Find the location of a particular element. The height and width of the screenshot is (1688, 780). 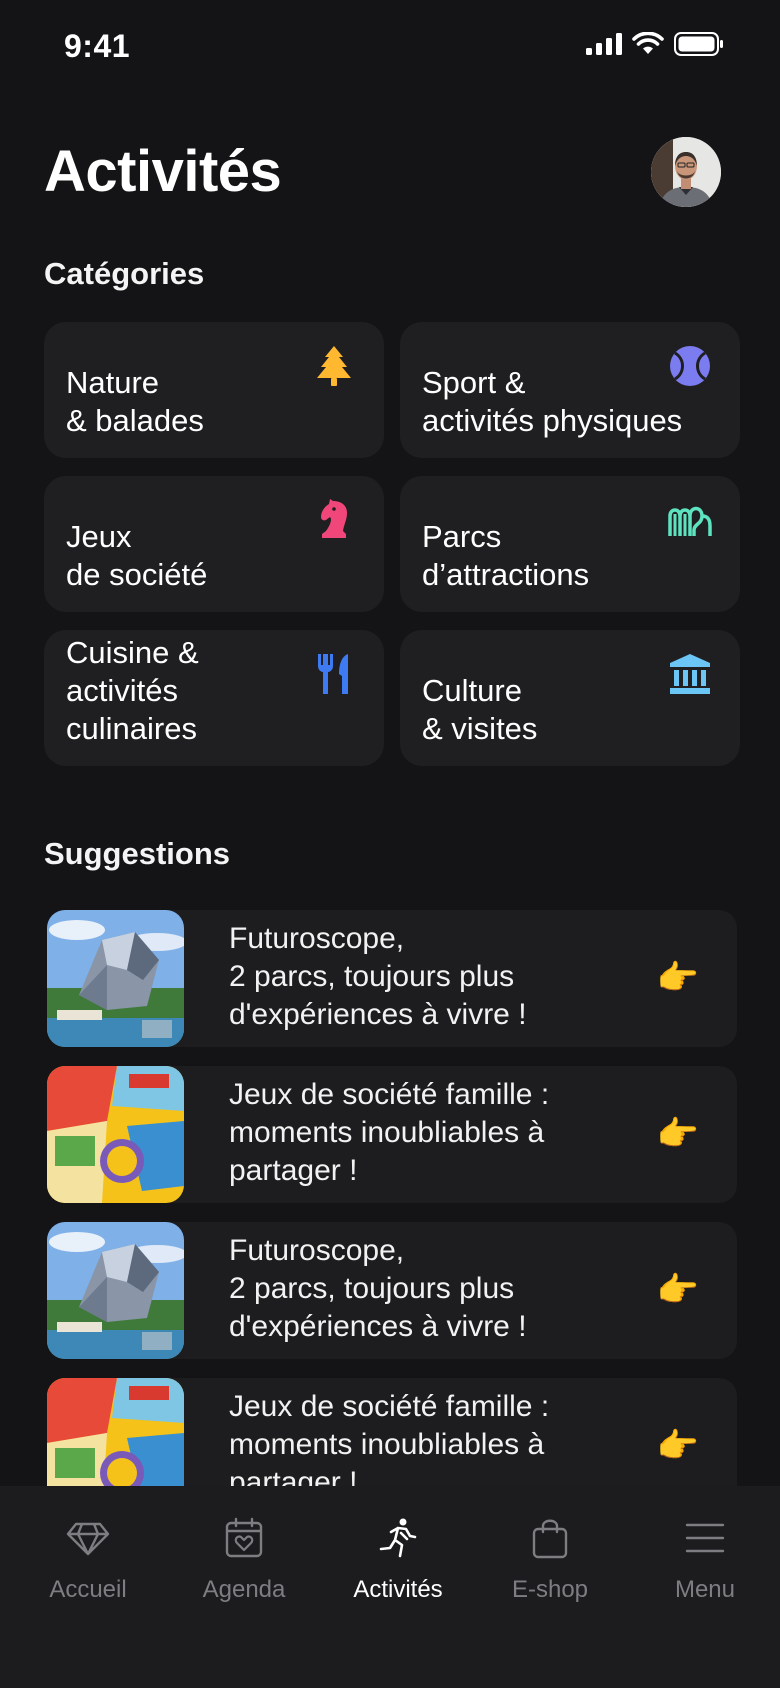

diamond-icon is located at coordinates (88, 1539).